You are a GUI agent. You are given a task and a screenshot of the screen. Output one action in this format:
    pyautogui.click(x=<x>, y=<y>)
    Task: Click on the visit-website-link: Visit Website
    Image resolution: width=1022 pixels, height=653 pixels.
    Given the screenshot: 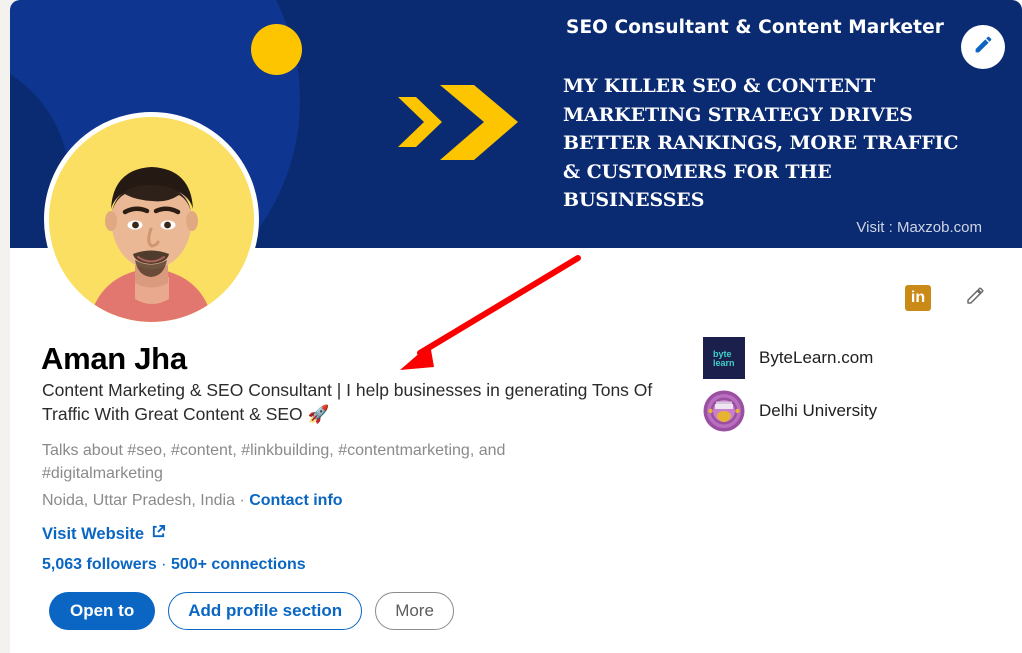 What is the action you would take?
    pyautogui.click(x=104, y=534)
    